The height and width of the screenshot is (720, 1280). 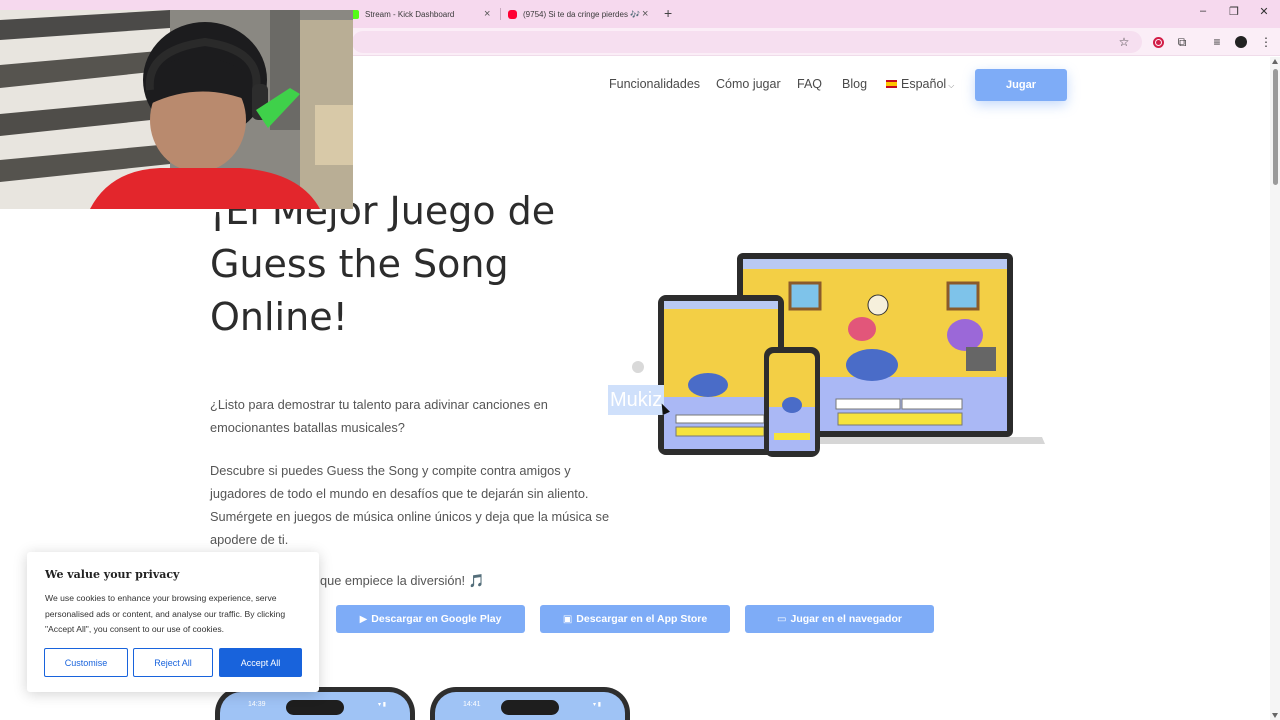 I want to click on scroll-thumb, so click(x=1275, y=127).